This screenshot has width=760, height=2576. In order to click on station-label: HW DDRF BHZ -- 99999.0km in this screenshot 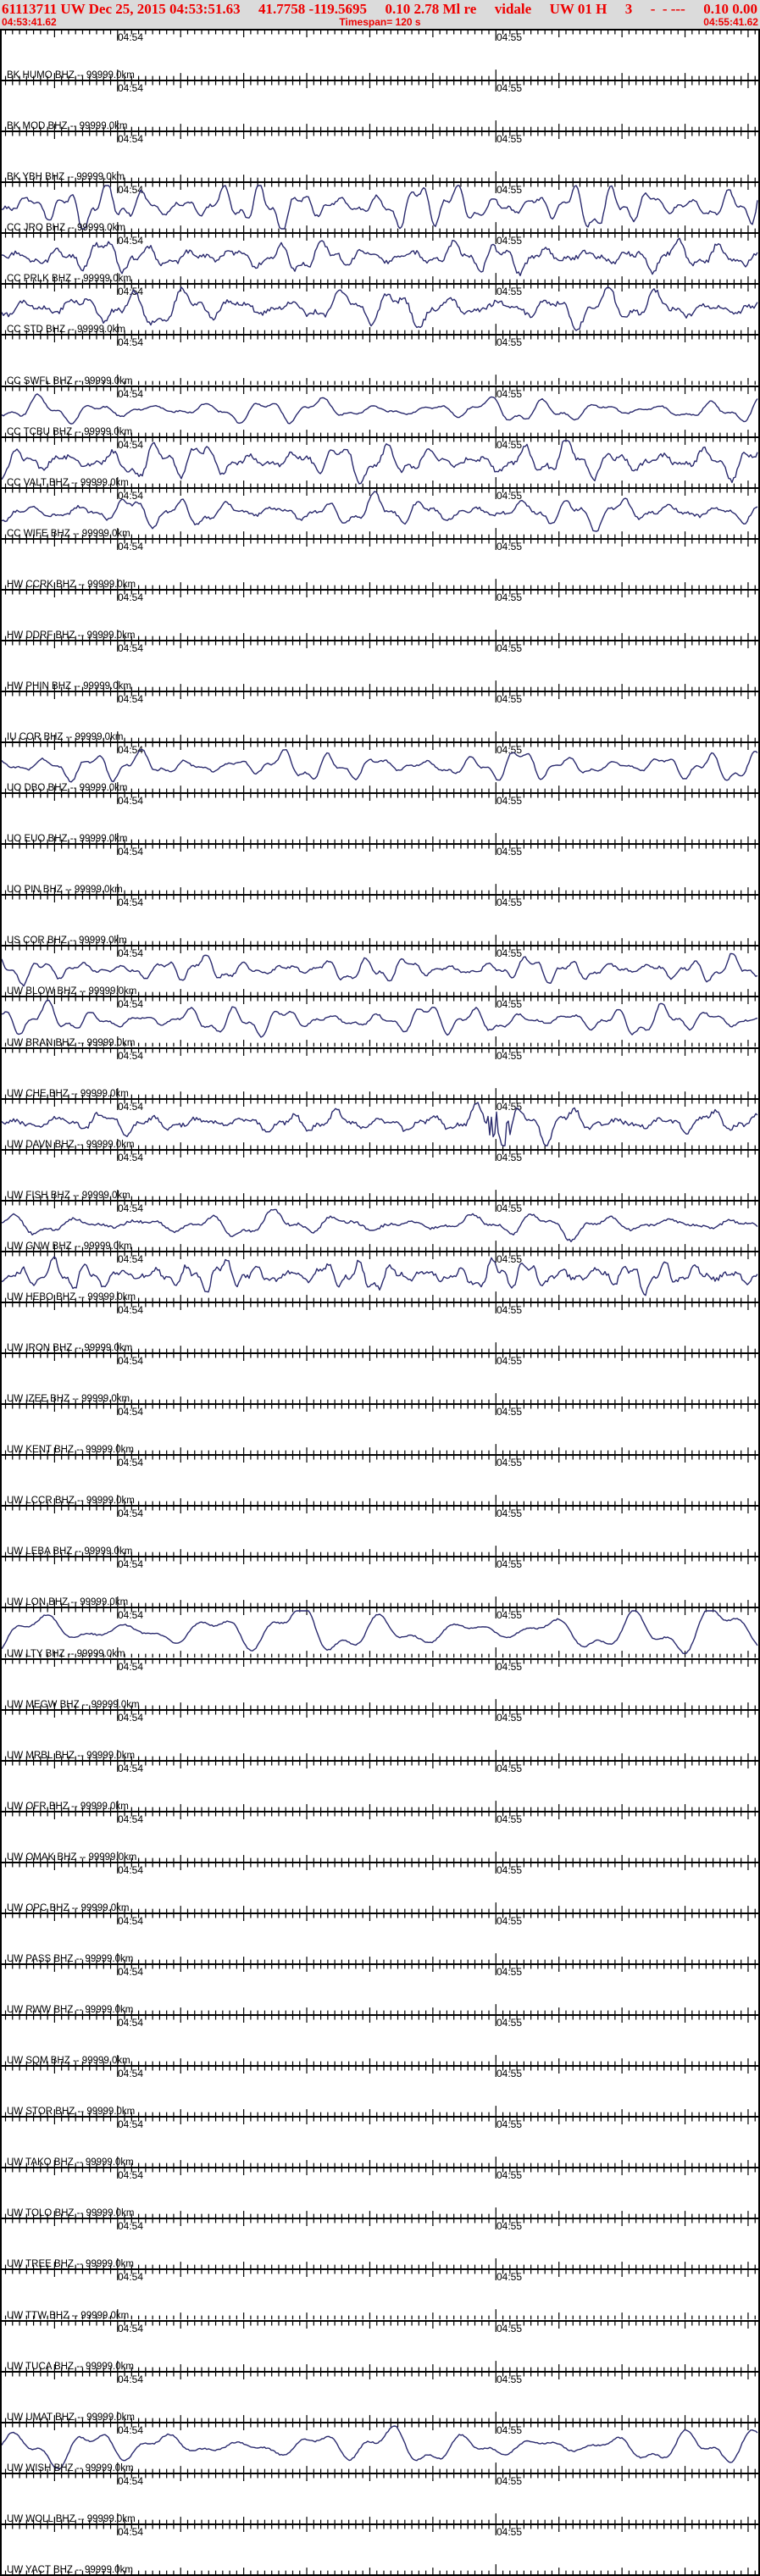, I will do `click(71, 635)`.